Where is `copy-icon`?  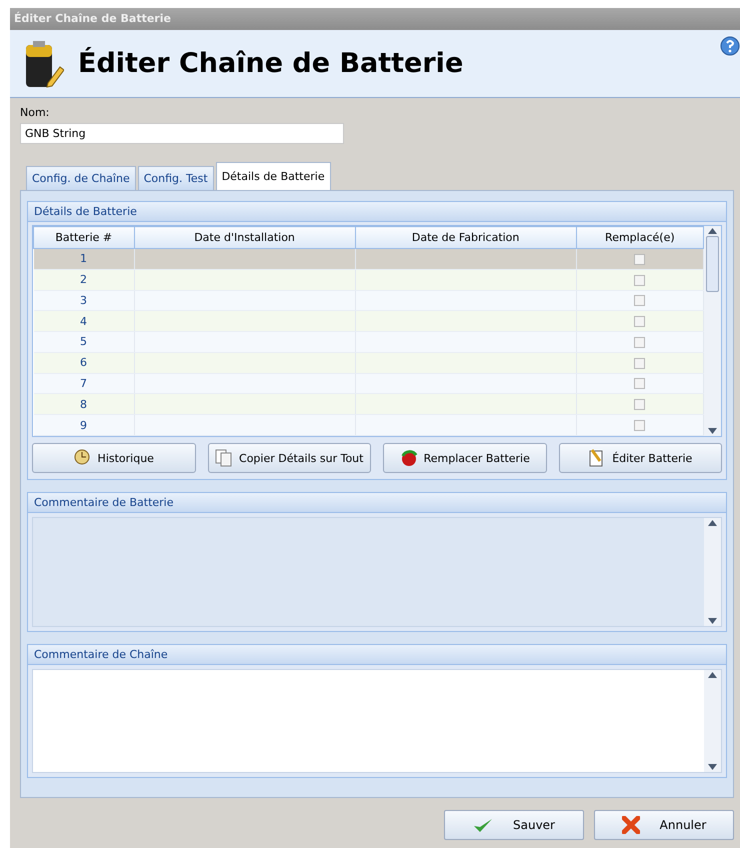 copy-icon is located at coordinates (224, 458).